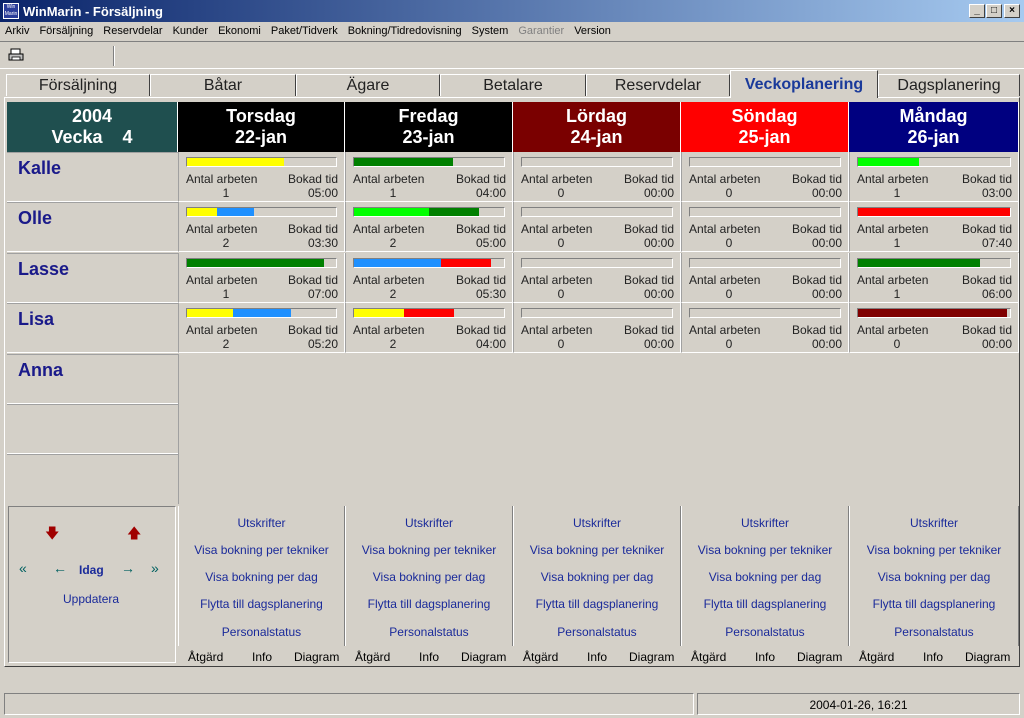  Describe the element at coordinates (429, 328) in the screenshot. I see `booking-cell: Antal arbeten Bokad tid 2 04:00` at that location.